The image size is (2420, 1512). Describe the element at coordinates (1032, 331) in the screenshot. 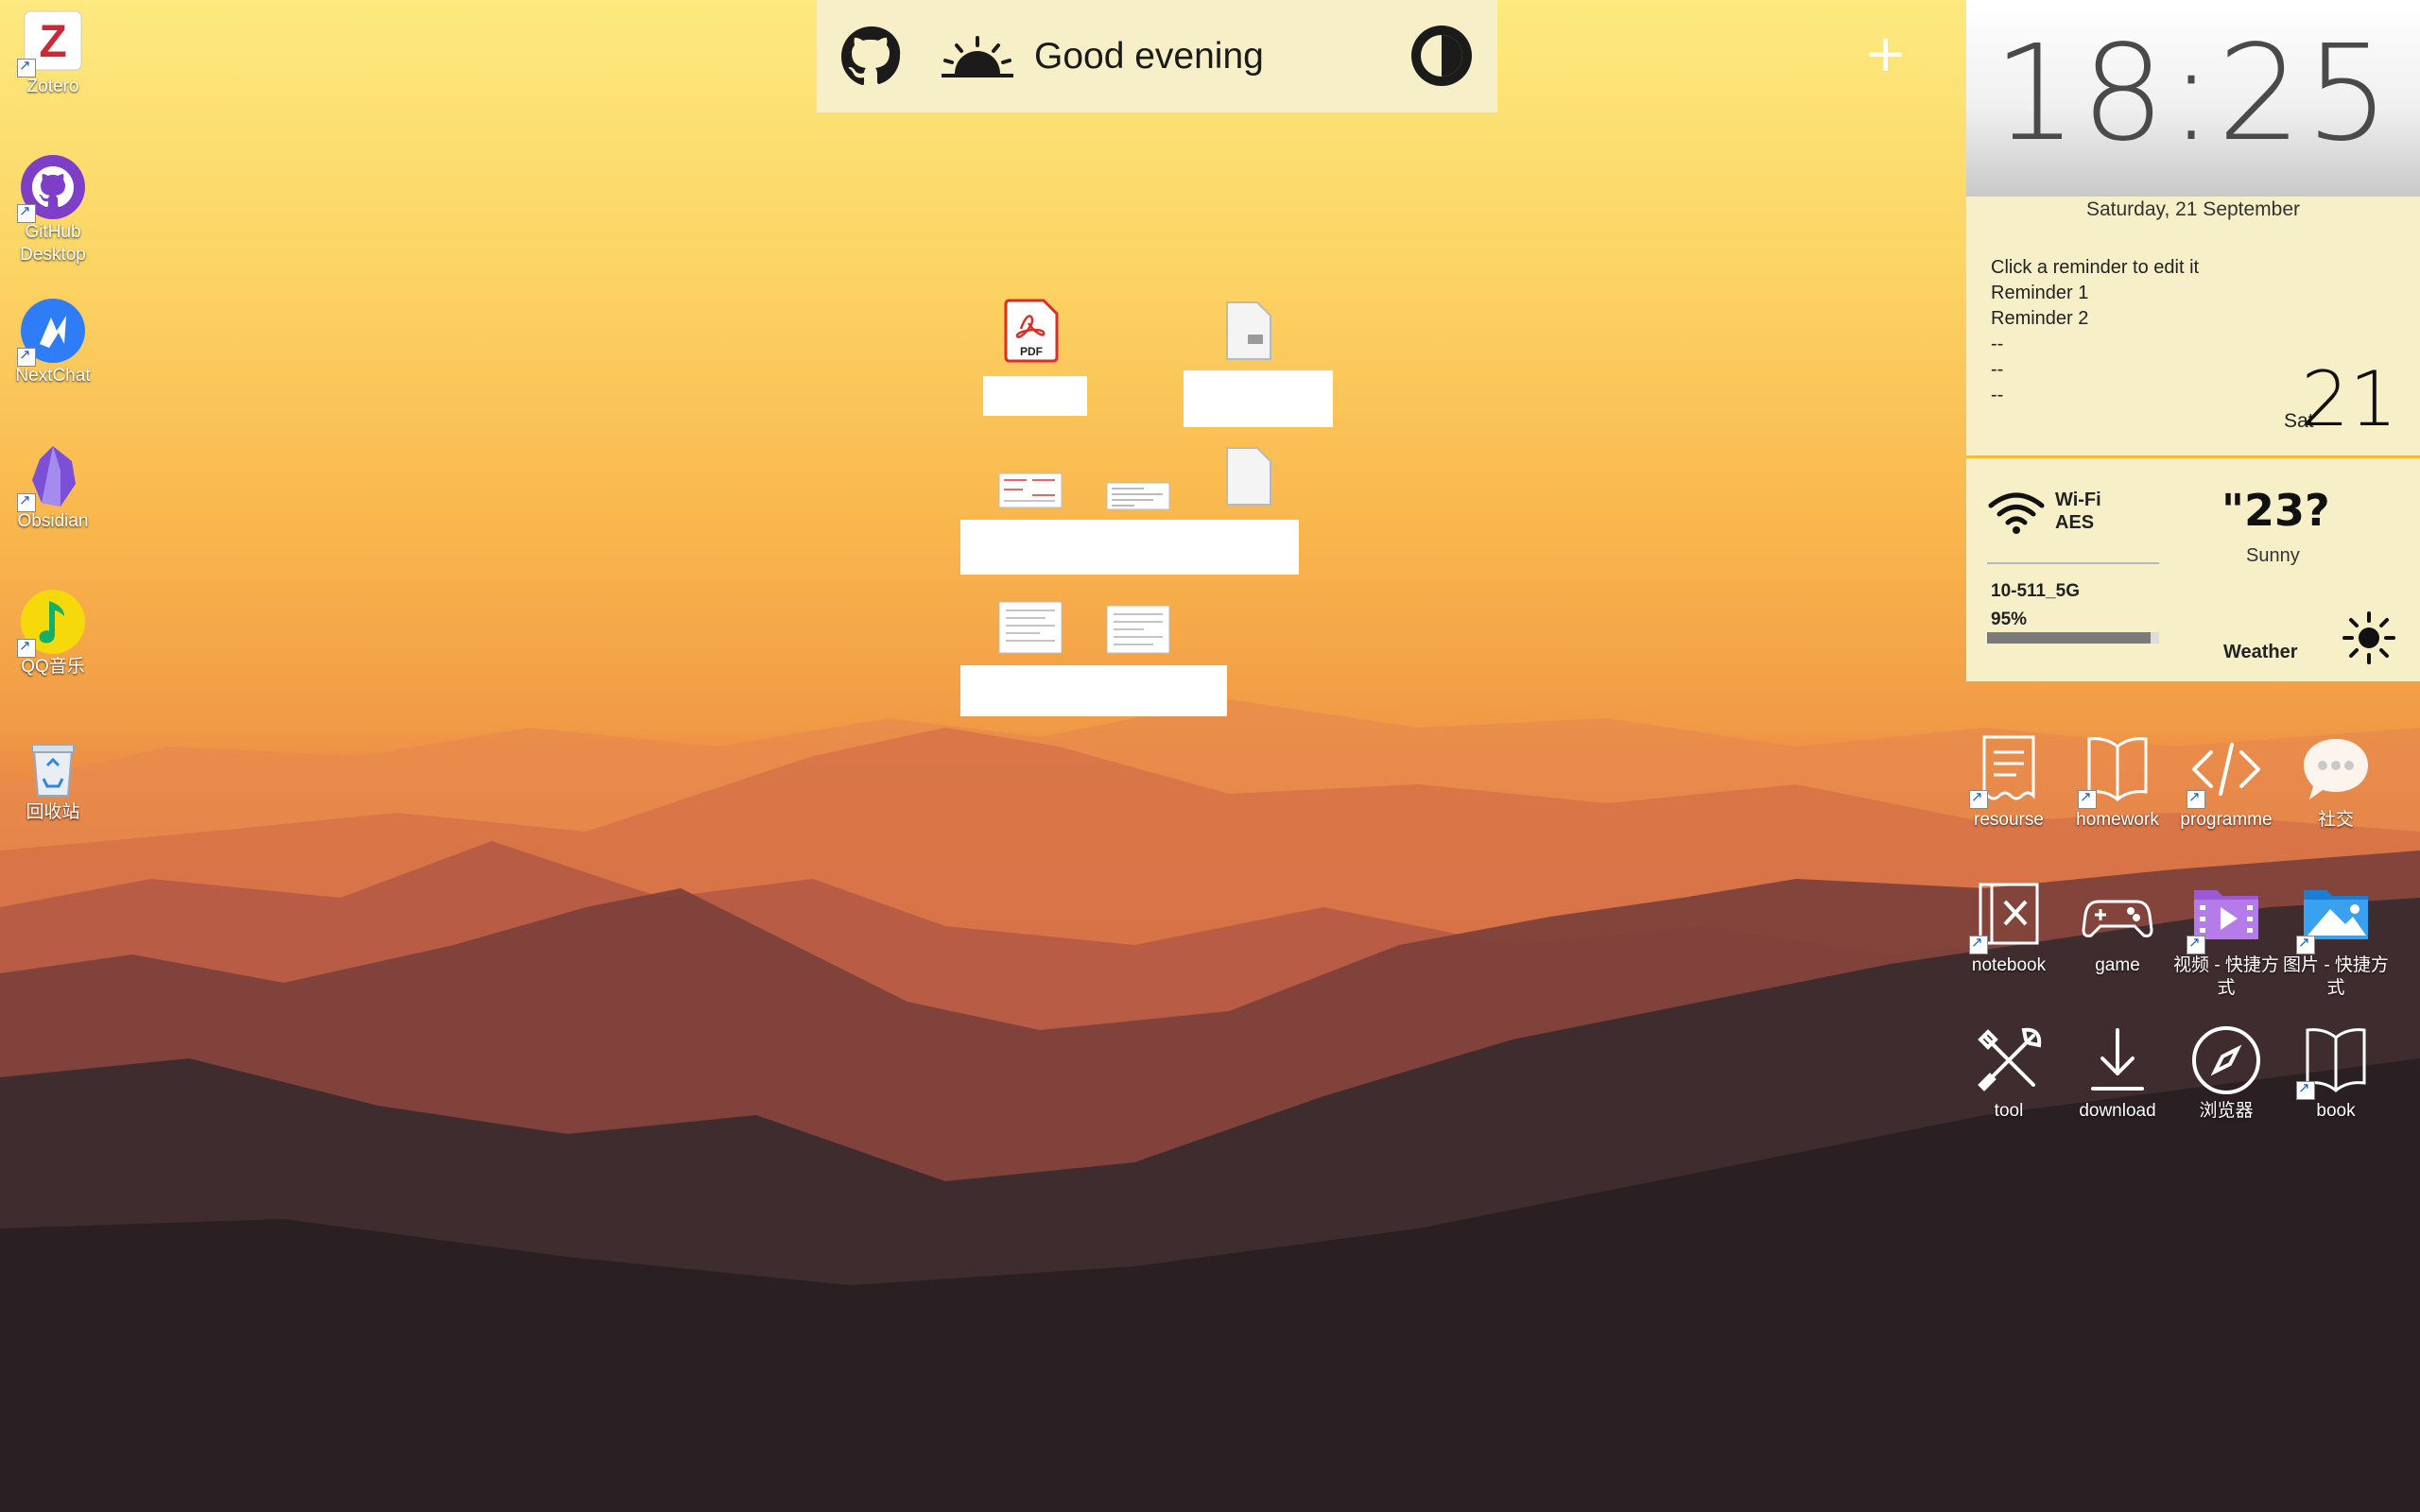

I see `pdf-file-icon: PDF` at that location.